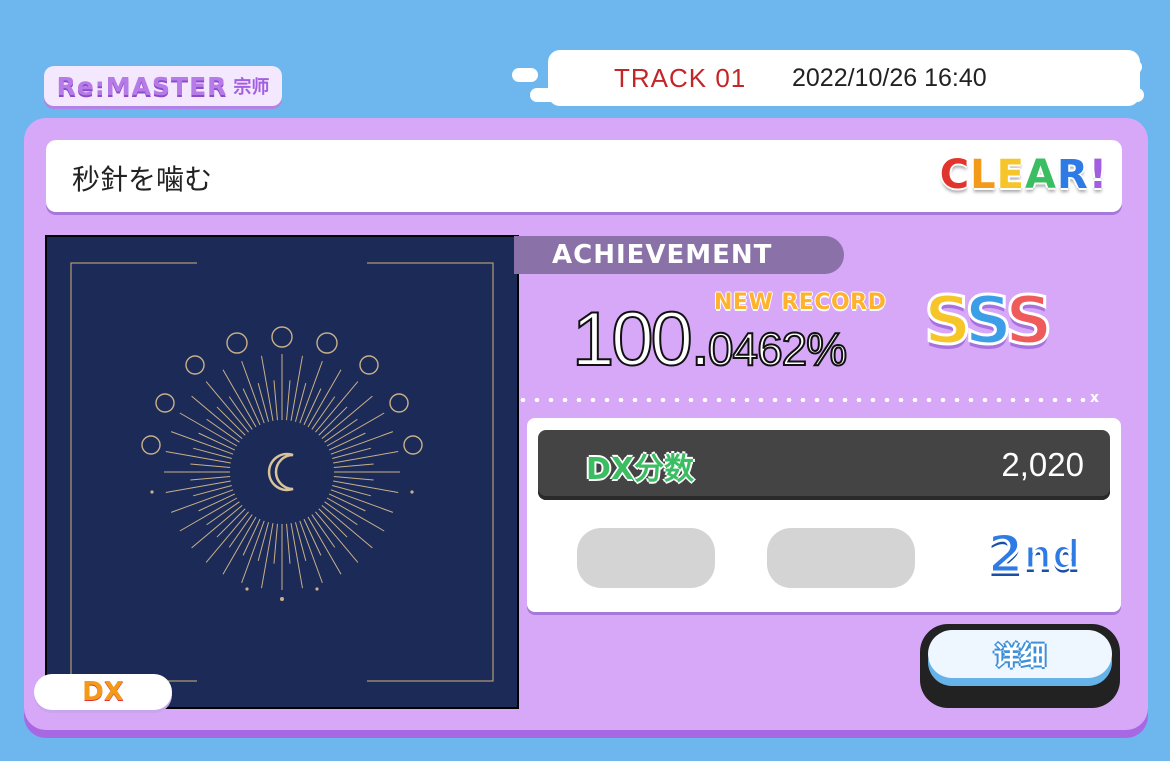 This screenshot has width=1170, height=761. What do you see at coordinates (641, 339) in the screenshot?
I see `achievement-integer: 100.` at bounding box center [641, 339].